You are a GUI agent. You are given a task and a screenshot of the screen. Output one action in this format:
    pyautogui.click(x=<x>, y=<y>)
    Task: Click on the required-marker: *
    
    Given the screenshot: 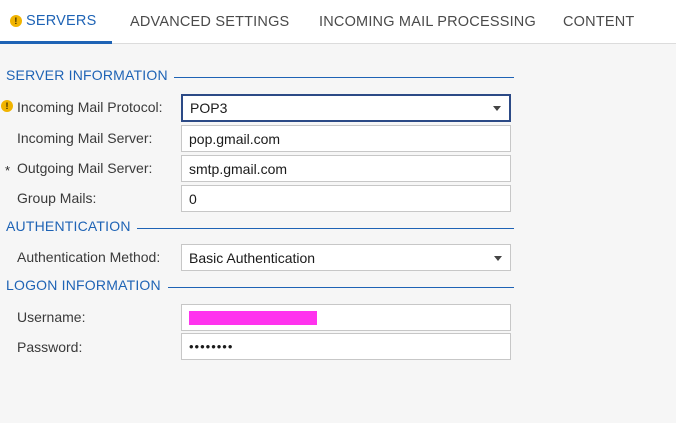 What is the action you would take?
    pyautogui.click(x=8, y=170)
    